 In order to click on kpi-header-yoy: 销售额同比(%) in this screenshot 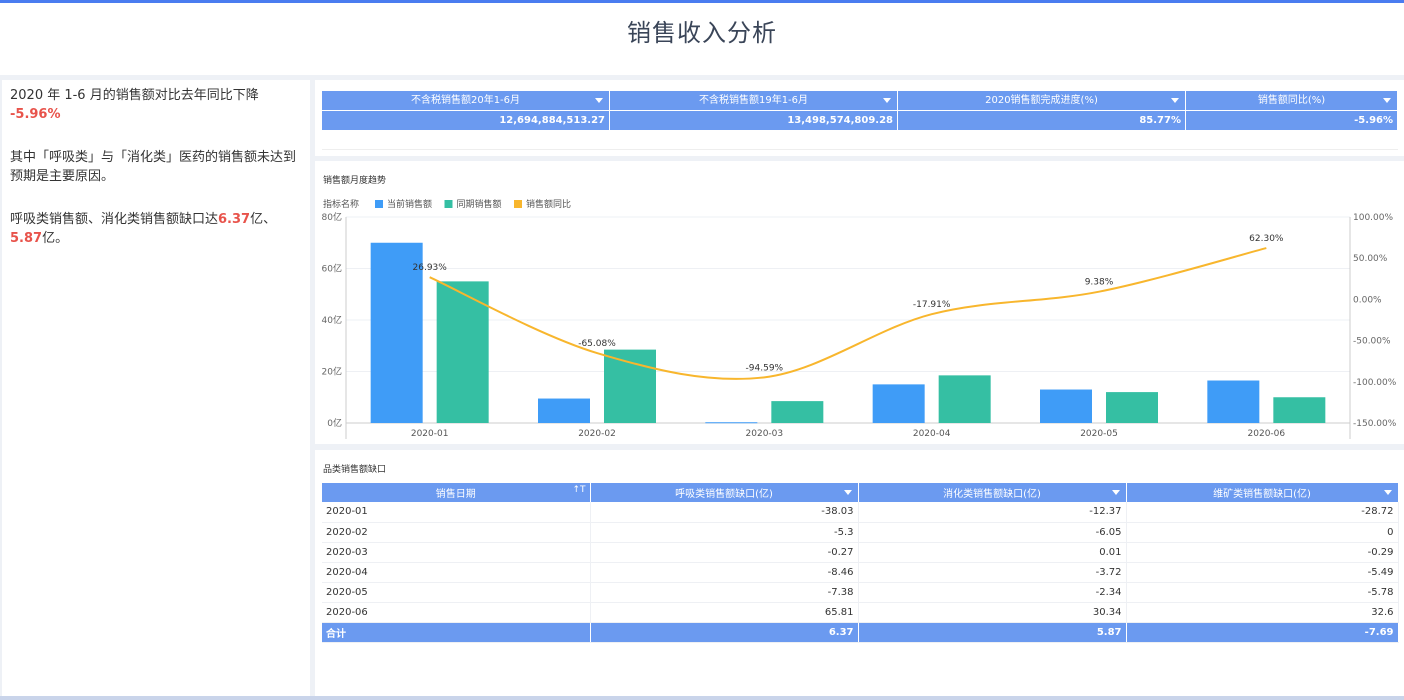, I will do `click(1292, 100)`.